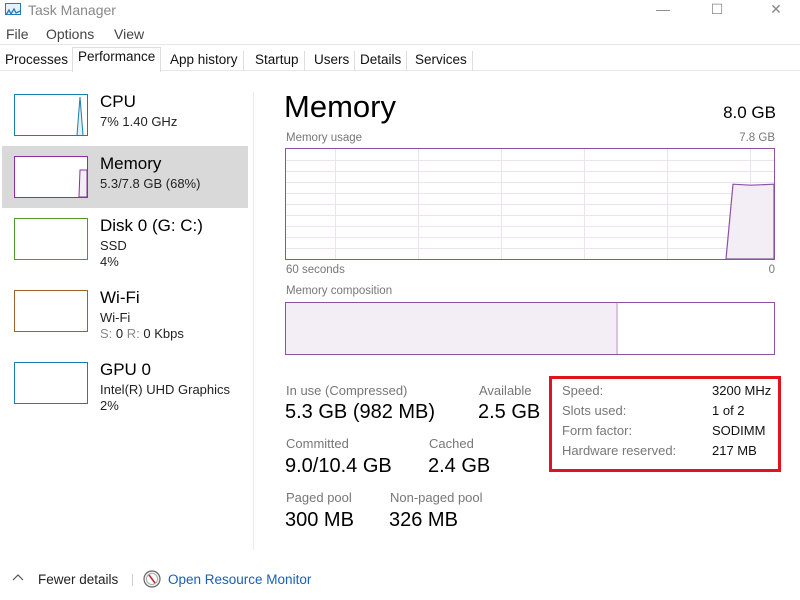 The width and height of the screenshot is (800, 600). Describe the element at coordinates (13, 9) in the screenshot. I see `task-manager-icon` at that location.